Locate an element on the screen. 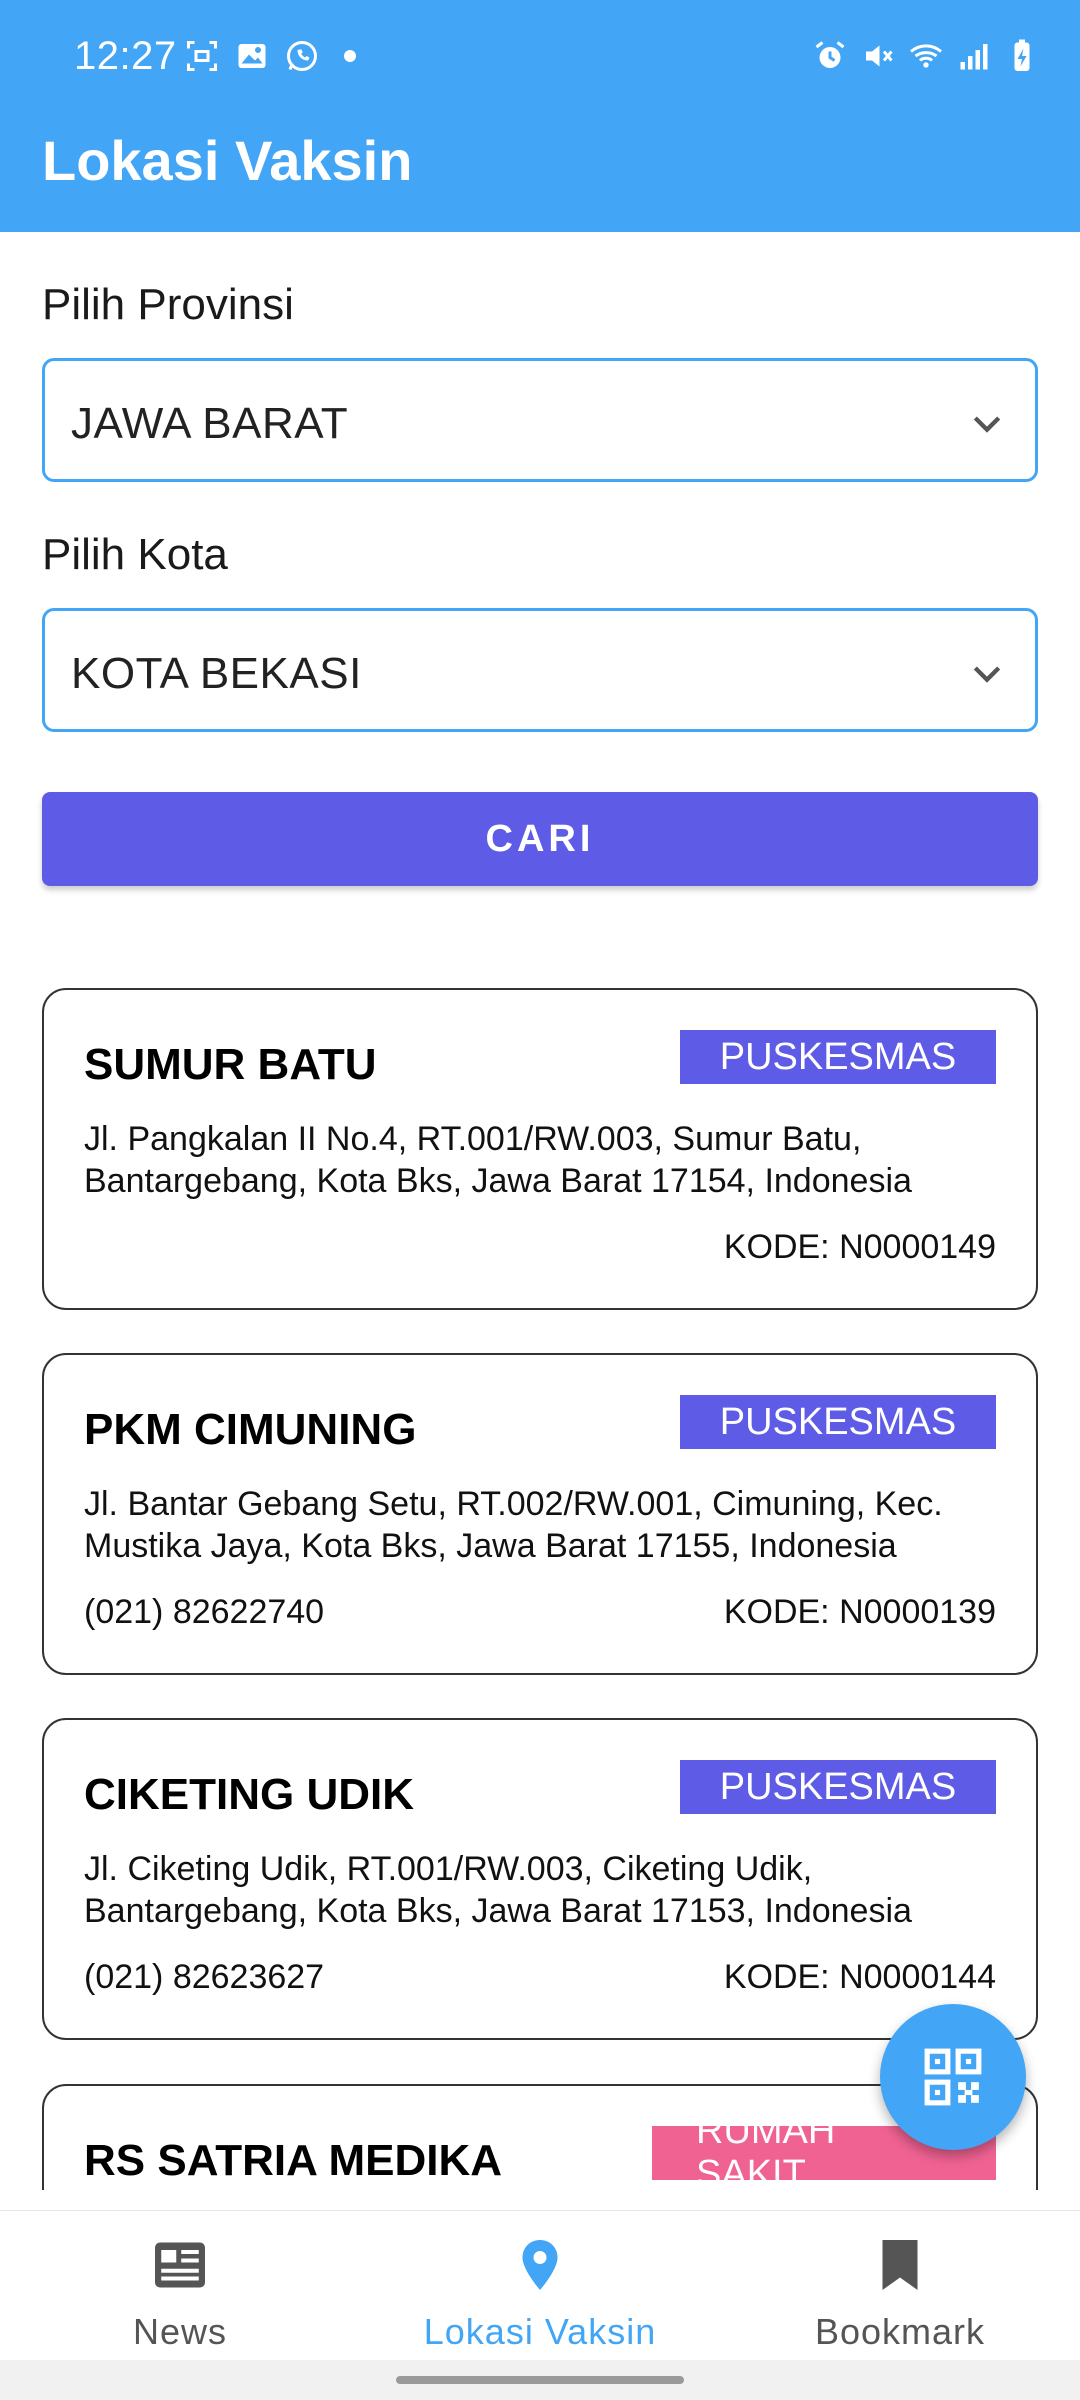 The height and width of the screenshot is (2400, 1080). city-label: Pilih Kota is located at coordinates (135, 554).